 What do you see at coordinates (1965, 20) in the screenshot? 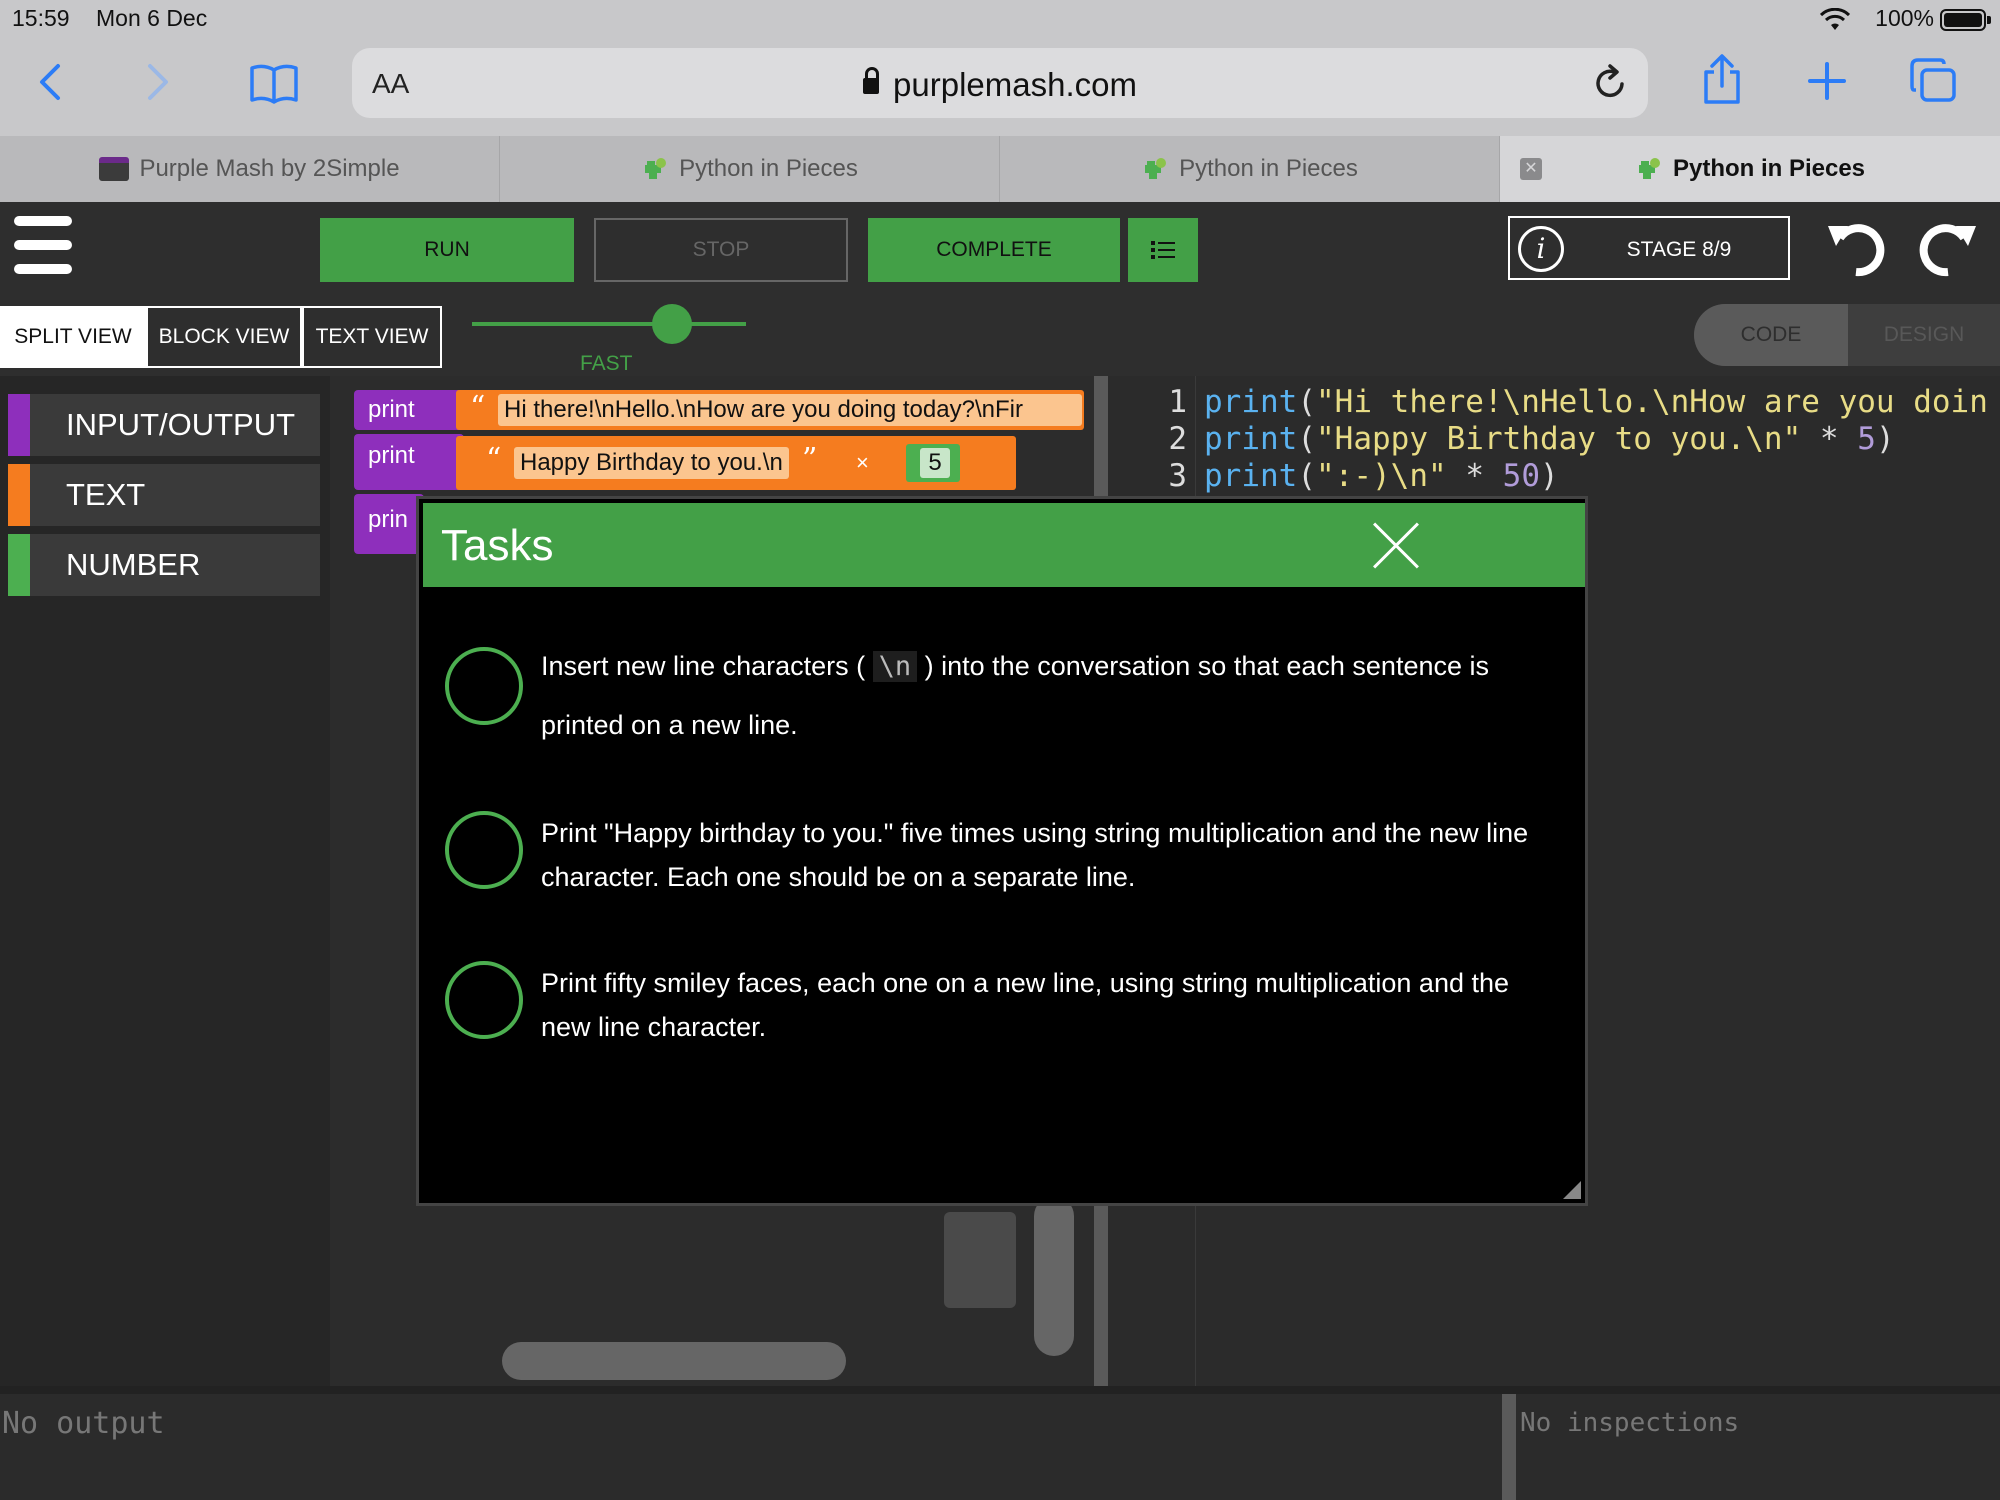
I see `battery-icon` at bounding box center [1965, 20].